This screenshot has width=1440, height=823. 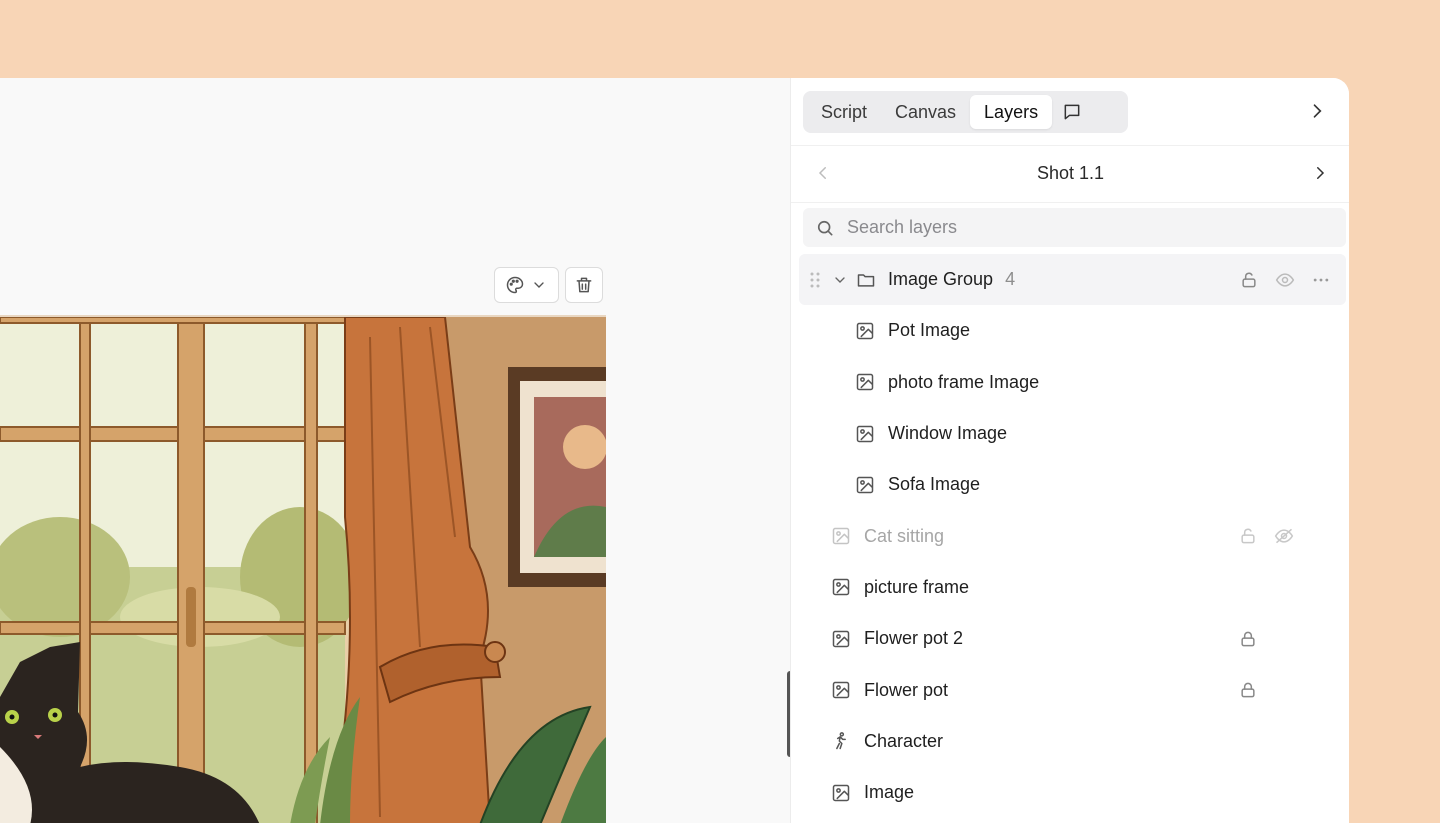 I want to click on layer-label: photo frame Image, so click(x=964, y=381).